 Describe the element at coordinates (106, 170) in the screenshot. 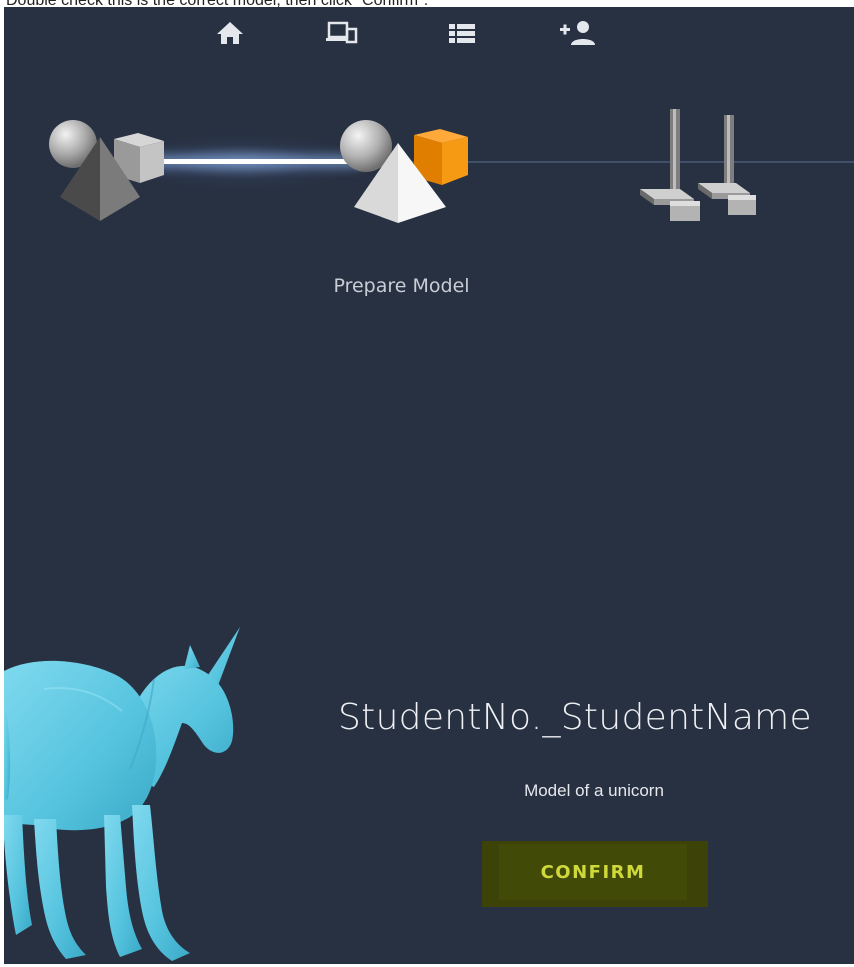

I see `step-shapes-completed-icon` at that location.